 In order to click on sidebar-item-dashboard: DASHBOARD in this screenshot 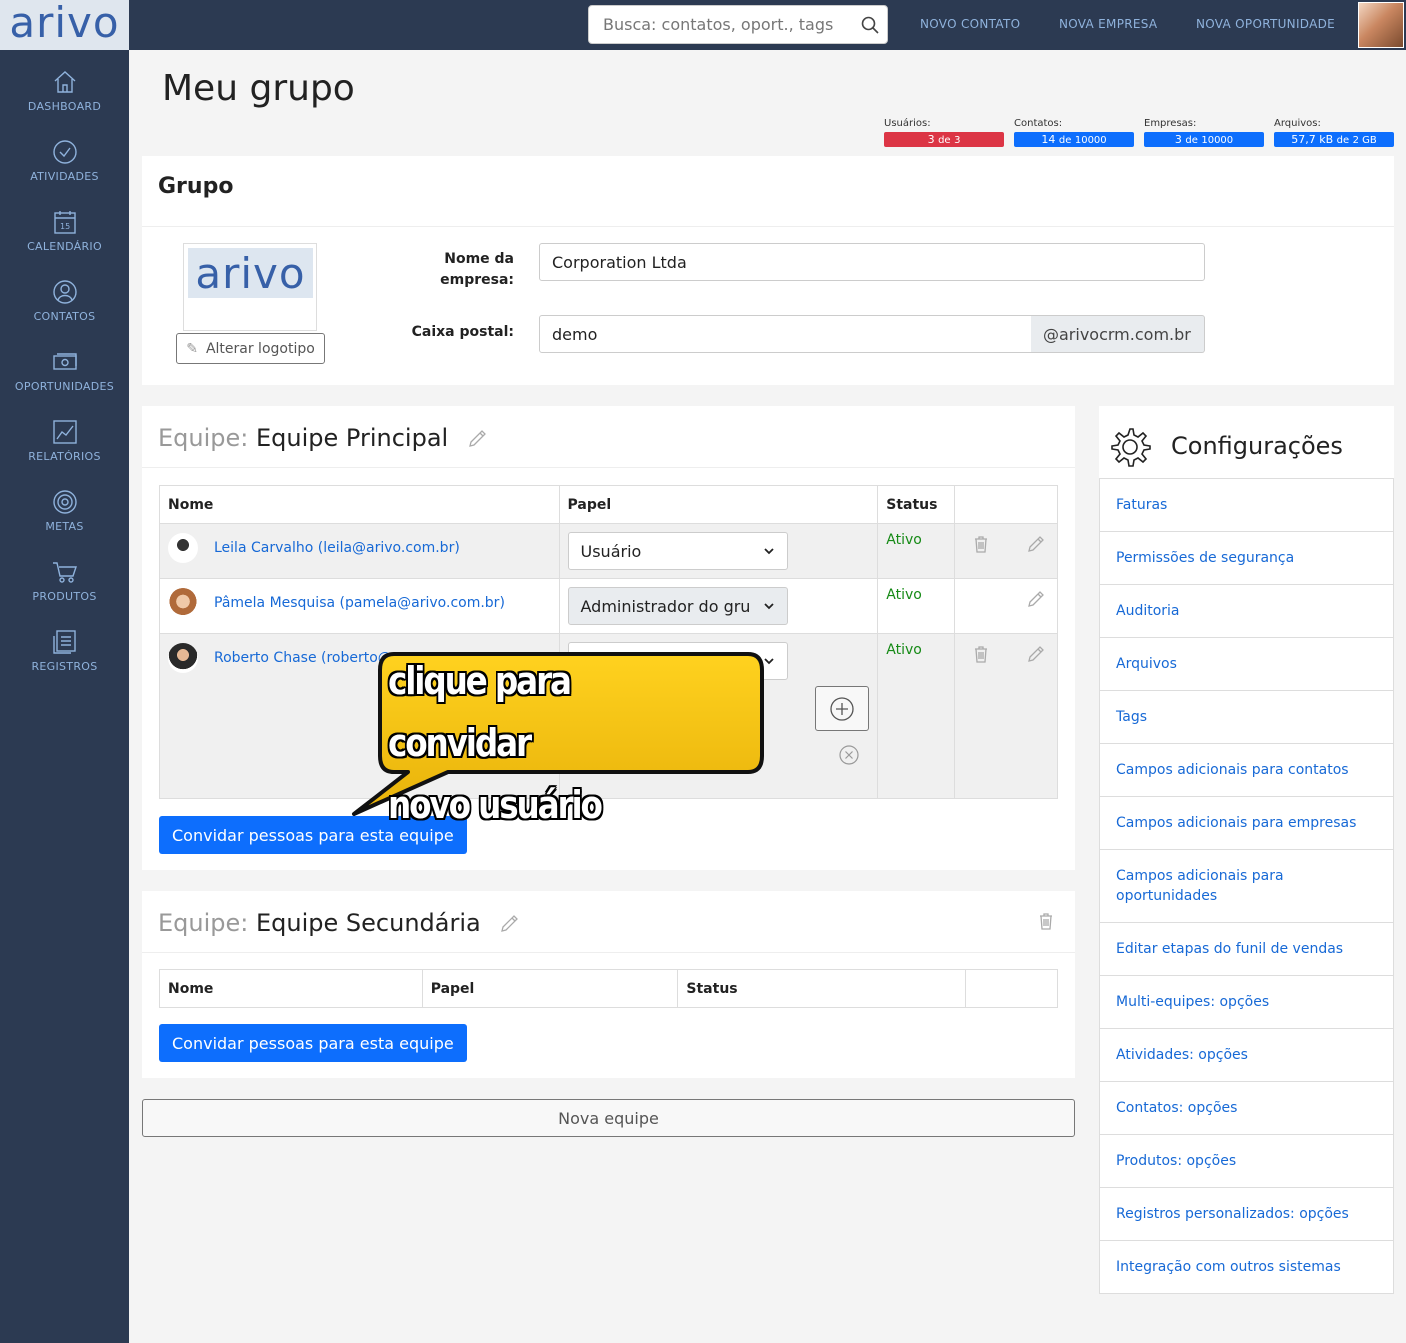, I will do `click(64, 90)`.